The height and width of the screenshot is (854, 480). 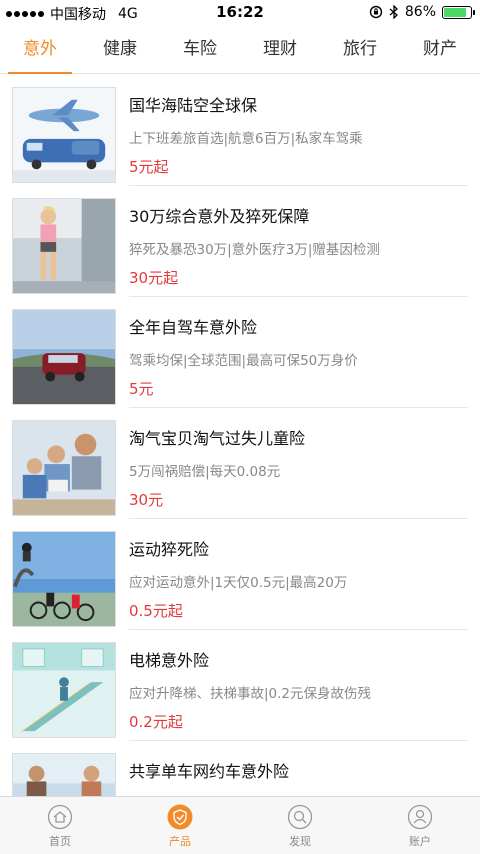 I want to click on product-price: 5元, so click(x=141, y=389).